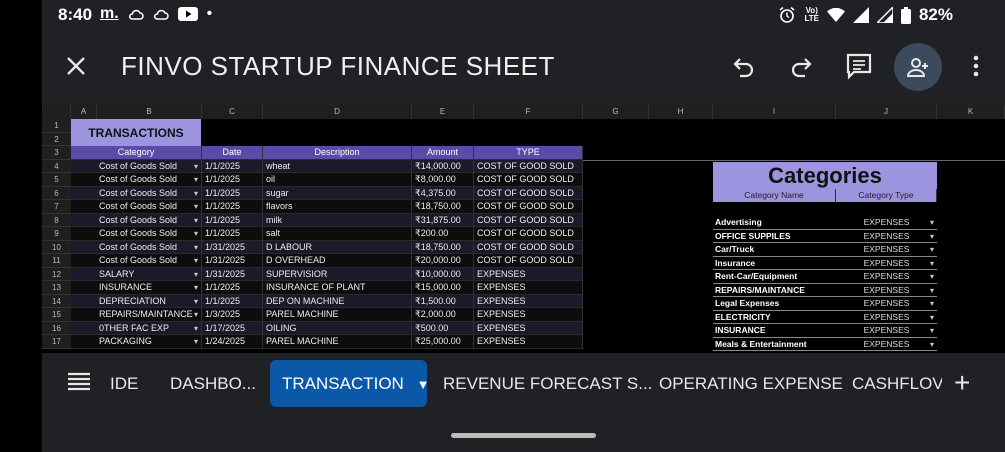 The image size is (1005, 452). What do you see at coordinates (337, 328) in the screenshot?
I see `cell-description: OILING` at bounding box center [337, 328].